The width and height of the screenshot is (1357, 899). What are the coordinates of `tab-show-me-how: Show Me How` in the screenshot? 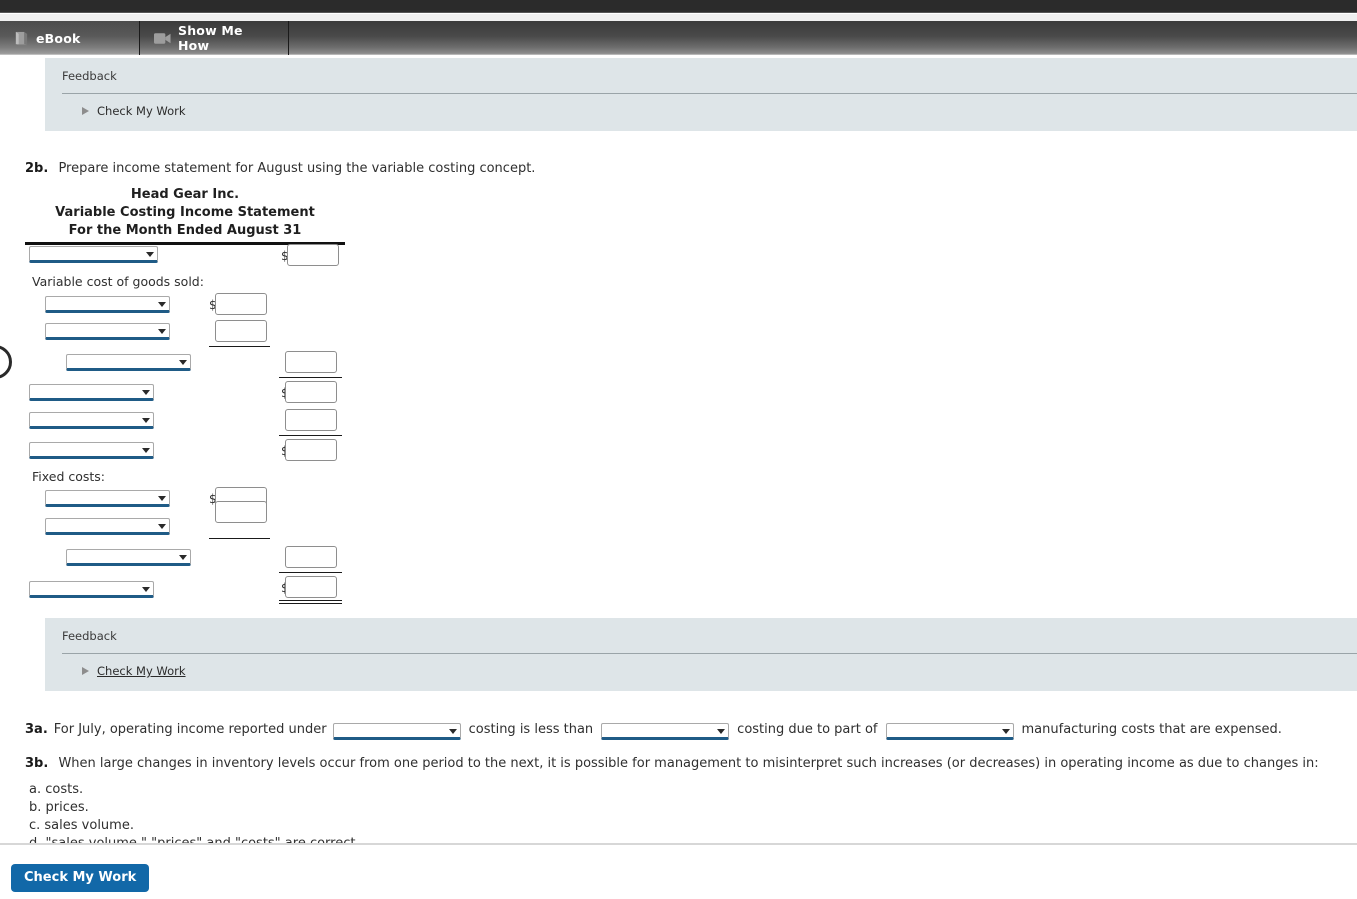 It's located at (214, 38).